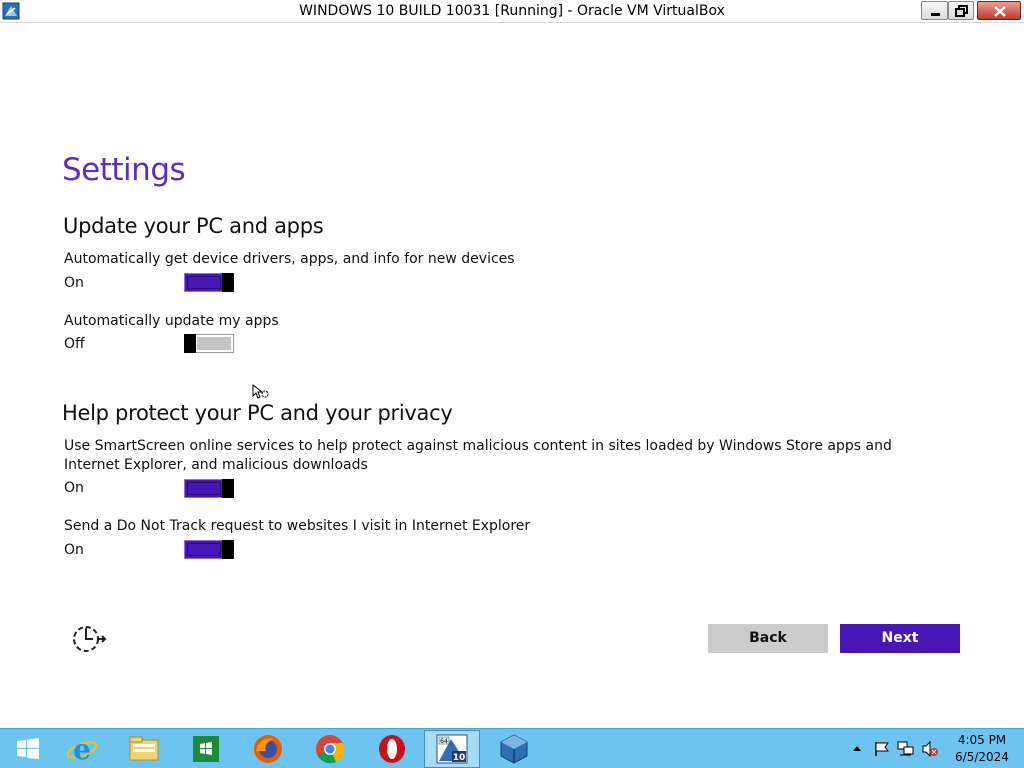 The image size is (1024, 768). Describe the element at coordinates (171, 321) in the screenshot. I see `setting-label-update-apps: Automatically update my apps` at that location.